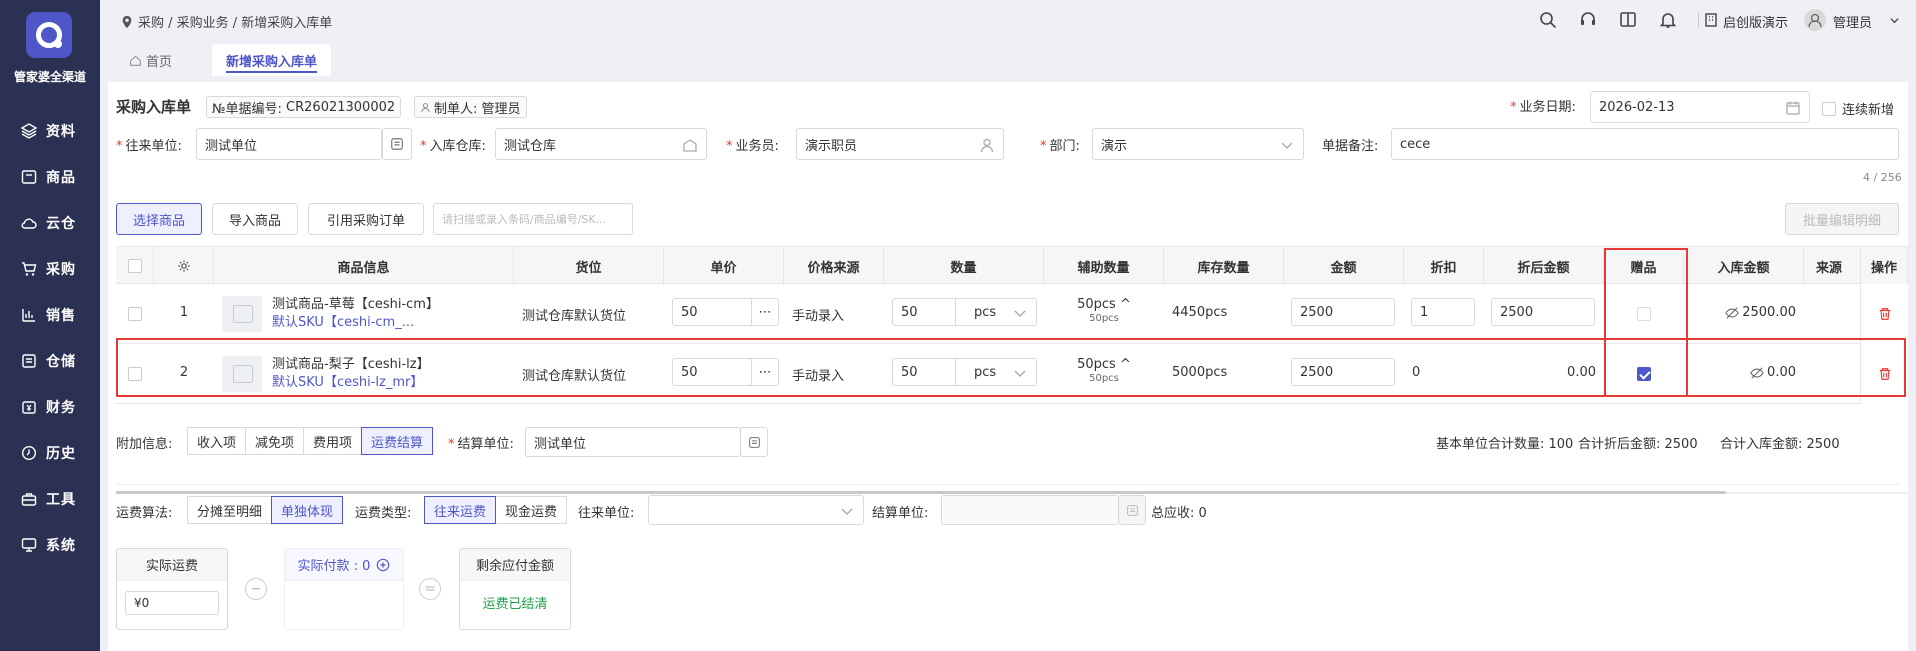 Image resolution: width=1916 pixels, height=651 pixels. Describe the element at coordinates (909, 312) in the screenshot. I see `qty-value: 50` at that location.